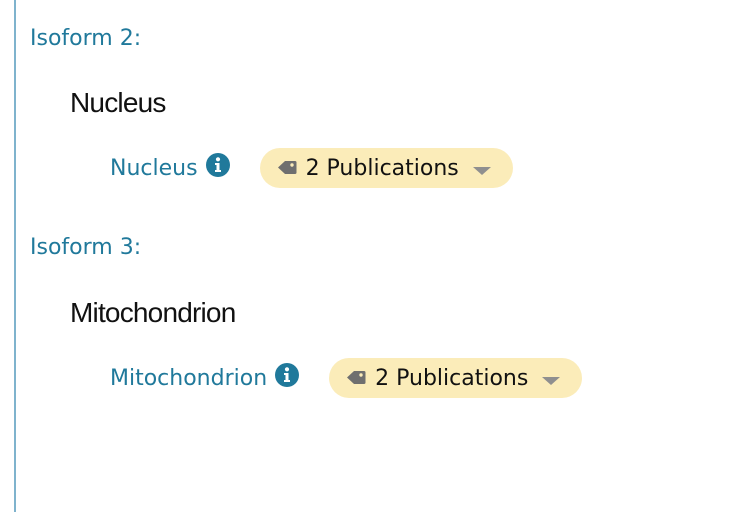 Image resolution: width=738 pixels, height=512 pixels. What do you see at coordinates (188, 378) in the screenshot?
I see `go-term-link: Mitochondrion` at bounding box center [188, 378].